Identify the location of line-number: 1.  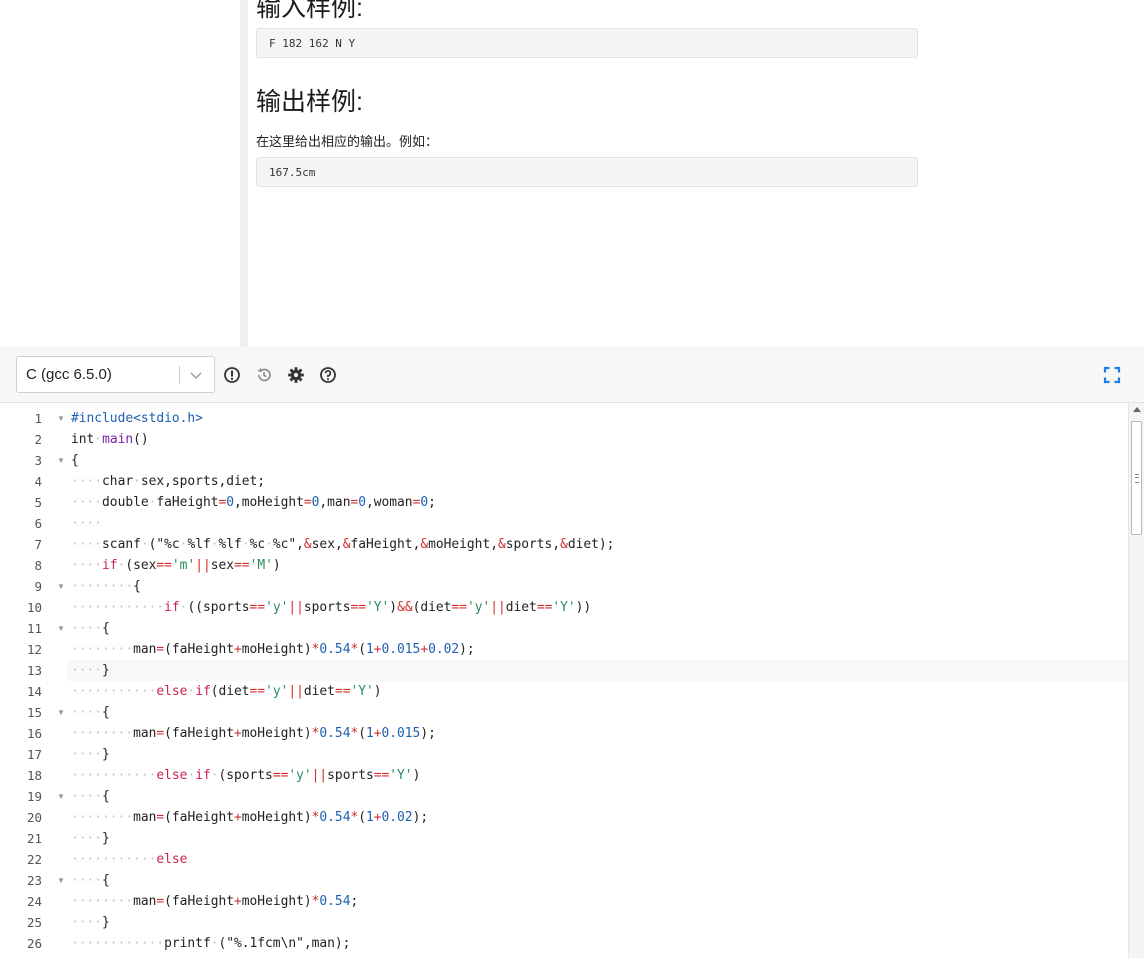
(38, 418).